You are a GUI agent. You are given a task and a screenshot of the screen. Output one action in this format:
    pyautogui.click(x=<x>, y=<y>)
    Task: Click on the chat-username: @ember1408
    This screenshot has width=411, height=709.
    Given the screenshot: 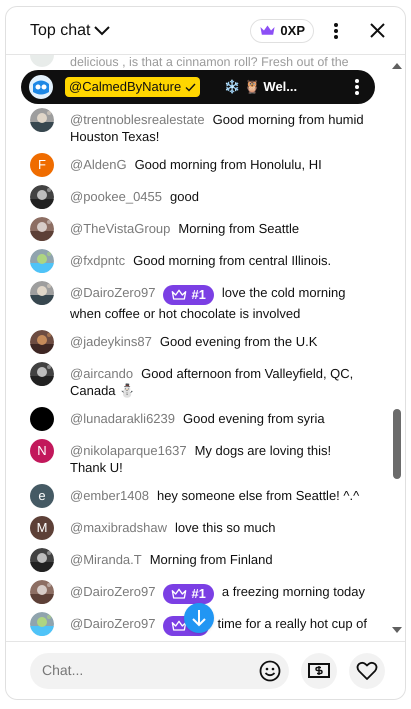 What is the action you would take?
    pyautogui.click(x=109, y=495)
    